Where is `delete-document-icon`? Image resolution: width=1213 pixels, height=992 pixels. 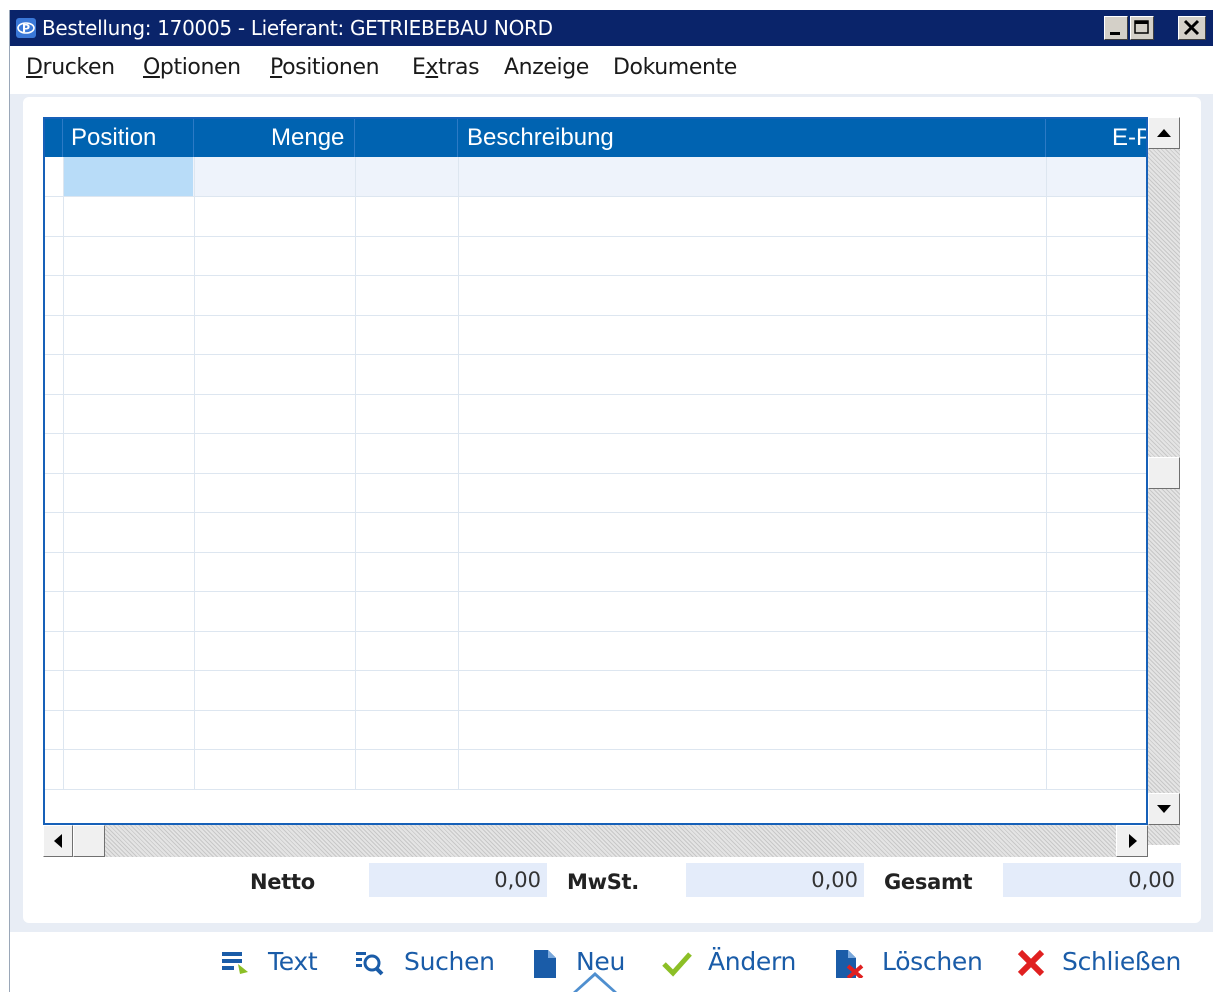 delete-document-icon is located at coordinates (850, 964).